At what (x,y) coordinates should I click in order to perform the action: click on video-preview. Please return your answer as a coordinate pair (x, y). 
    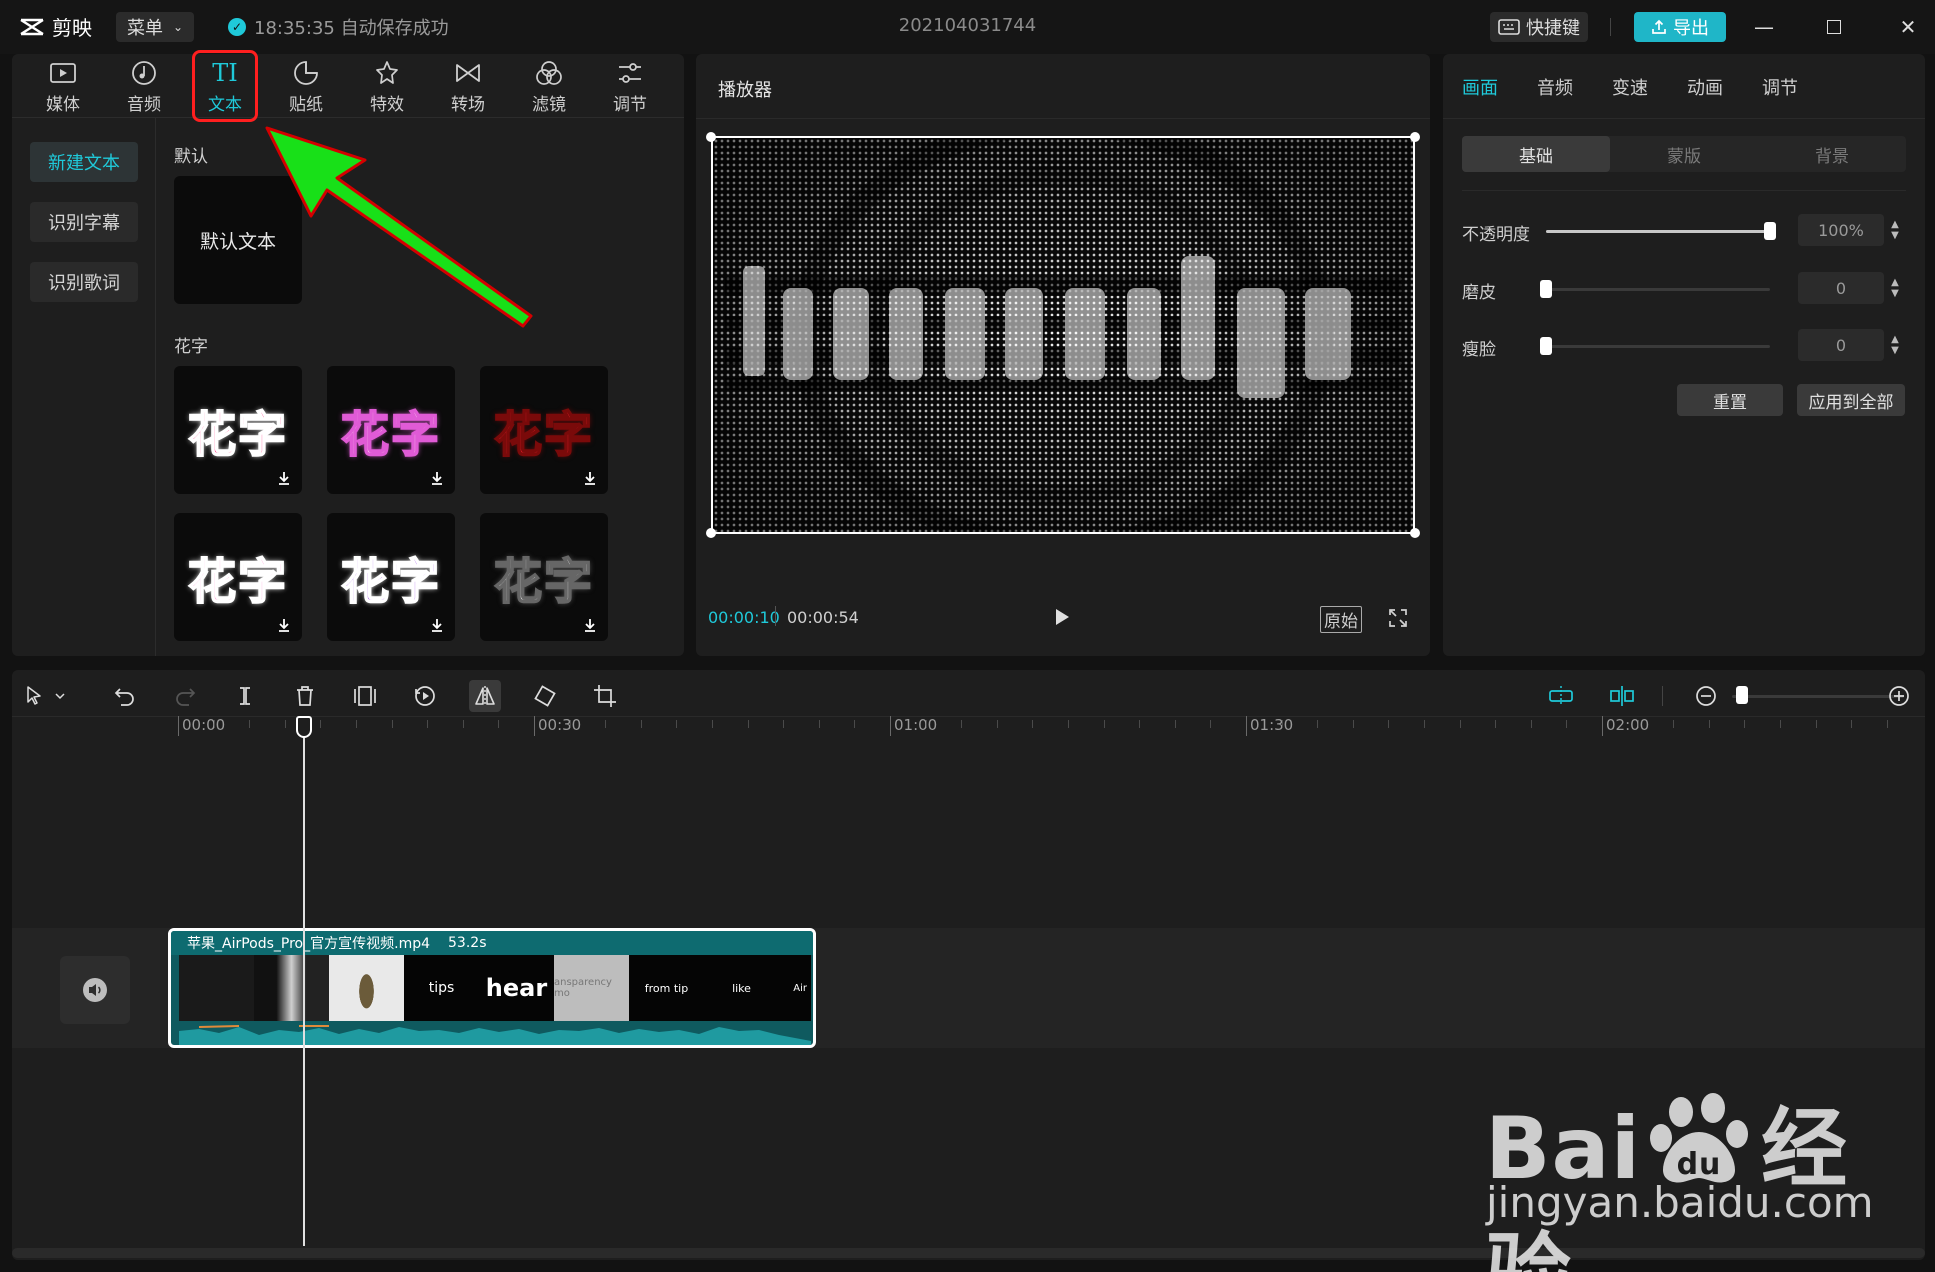
    Looking at the image, I should click on (1063, 335).